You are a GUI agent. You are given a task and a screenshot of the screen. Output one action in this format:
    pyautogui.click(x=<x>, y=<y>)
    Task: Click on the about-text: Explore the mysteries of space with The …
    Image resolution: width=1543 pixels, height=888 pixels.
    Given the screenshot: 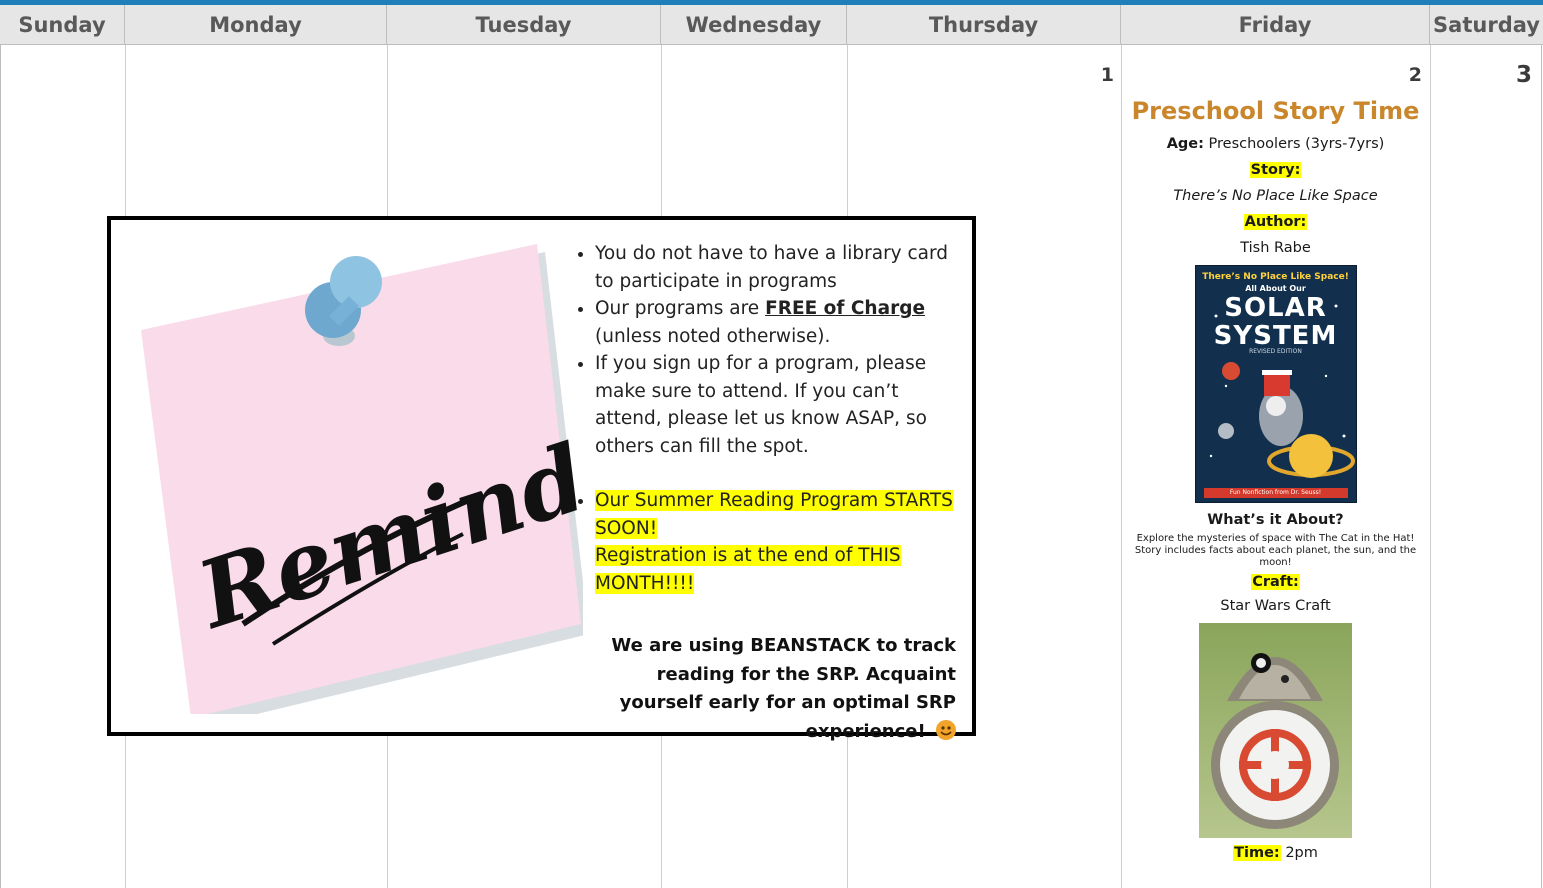 What is the action you would take?
    pyautogui.click(x=1275, y=550)
    